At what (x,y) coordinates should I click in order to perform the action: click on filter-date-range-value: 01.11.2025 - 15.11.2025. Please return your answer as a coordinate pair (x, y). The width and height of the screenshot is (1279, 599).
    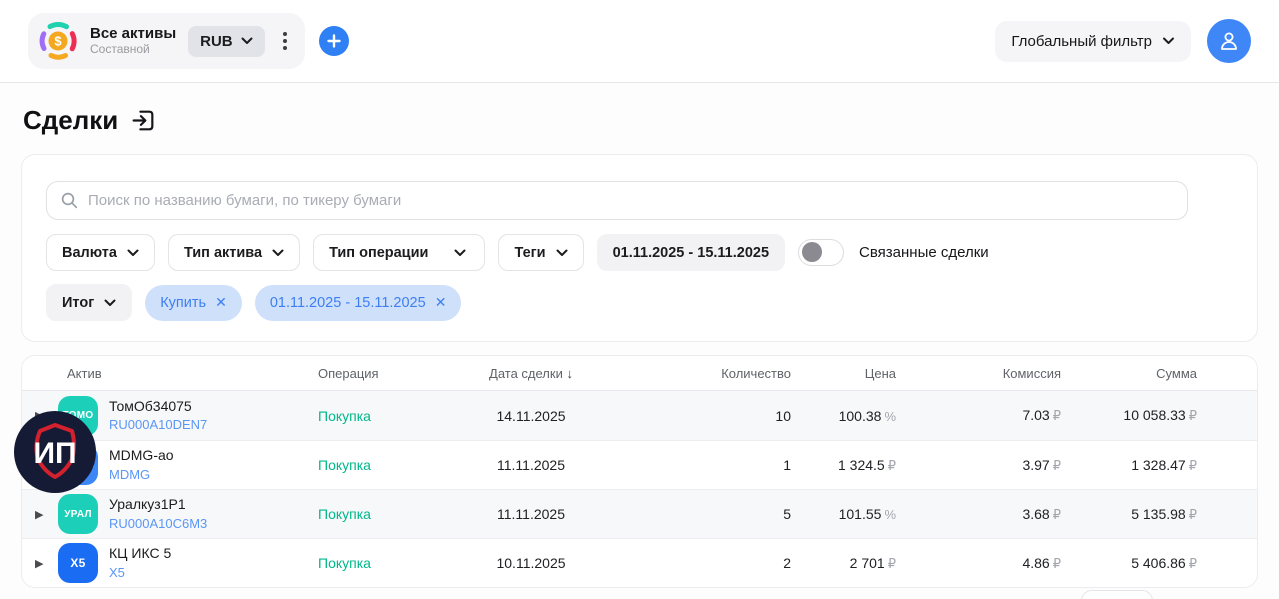
    Looking at the image, I should click on (691, 252).